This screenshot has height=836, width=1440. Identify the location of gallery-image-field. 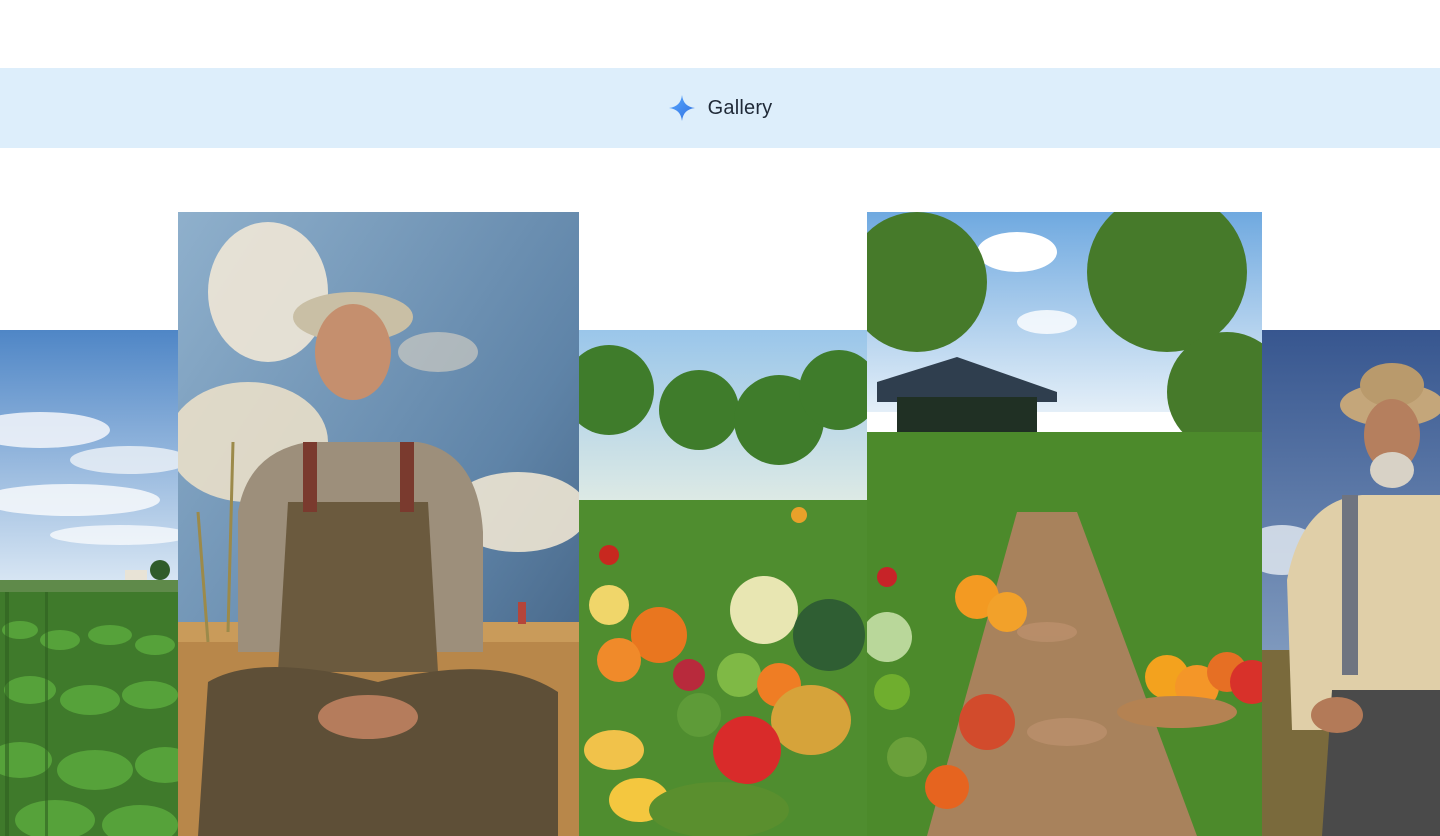
(89, 583).